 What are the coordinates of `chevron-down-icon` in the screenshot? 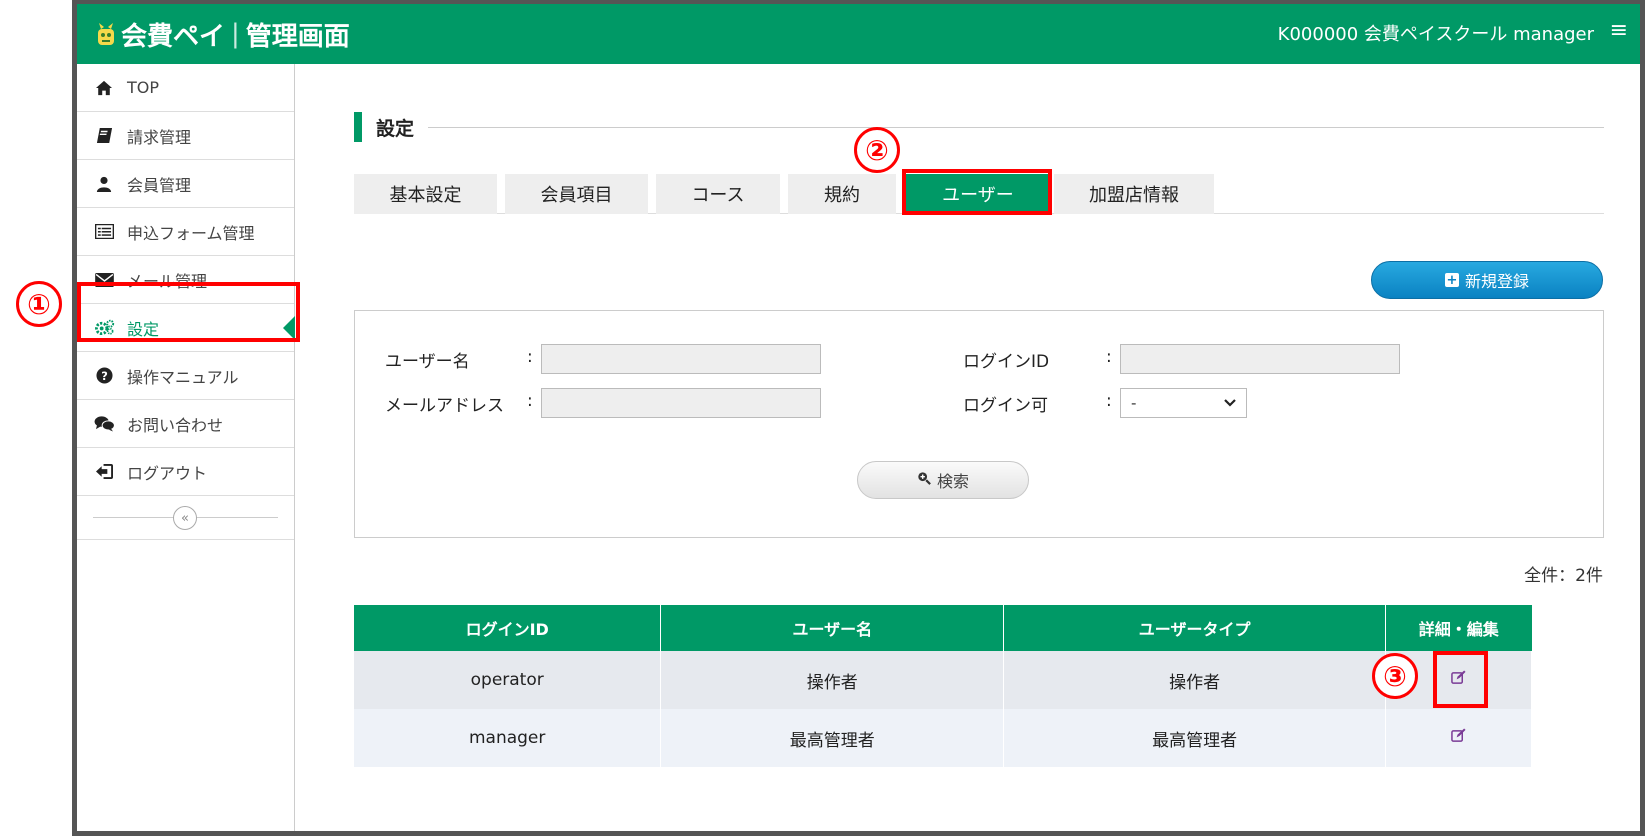 It's located at (1230, 403).